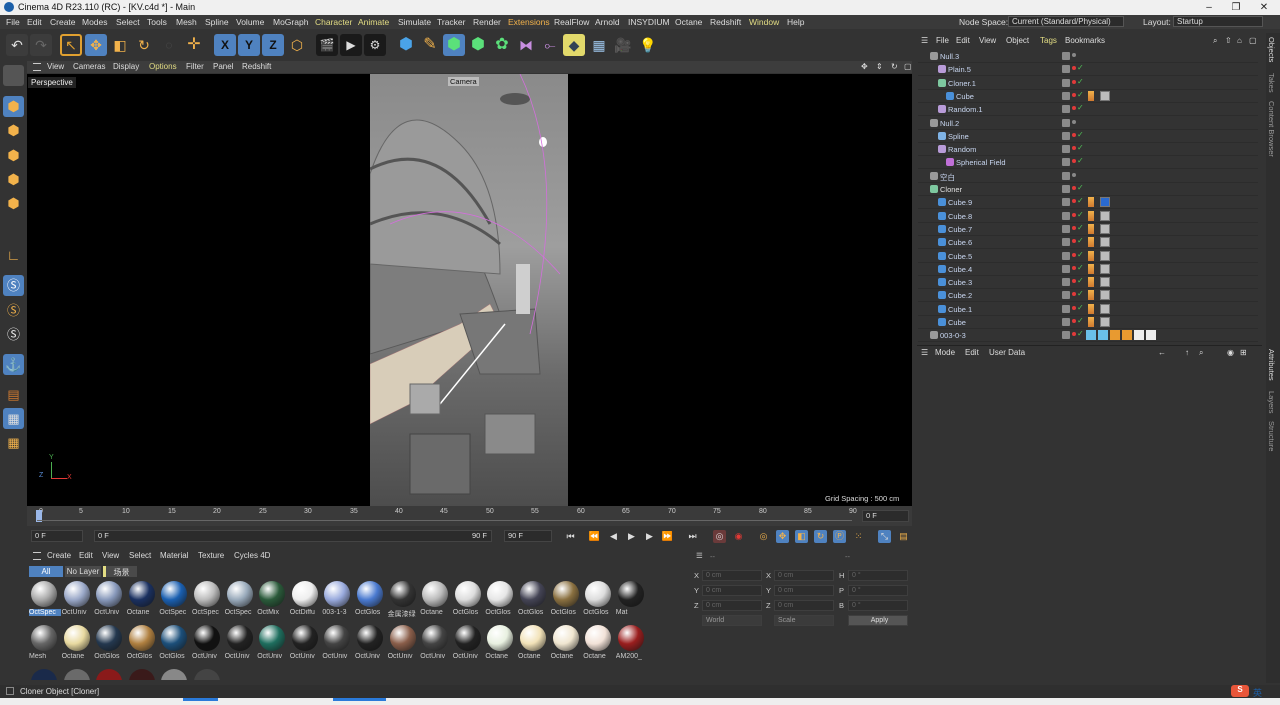 This screenshot has width=1280, height=705. Describe the element at coordinates (782, 536) in the screenshot. I see `key-position-icon: ✥` at that location.